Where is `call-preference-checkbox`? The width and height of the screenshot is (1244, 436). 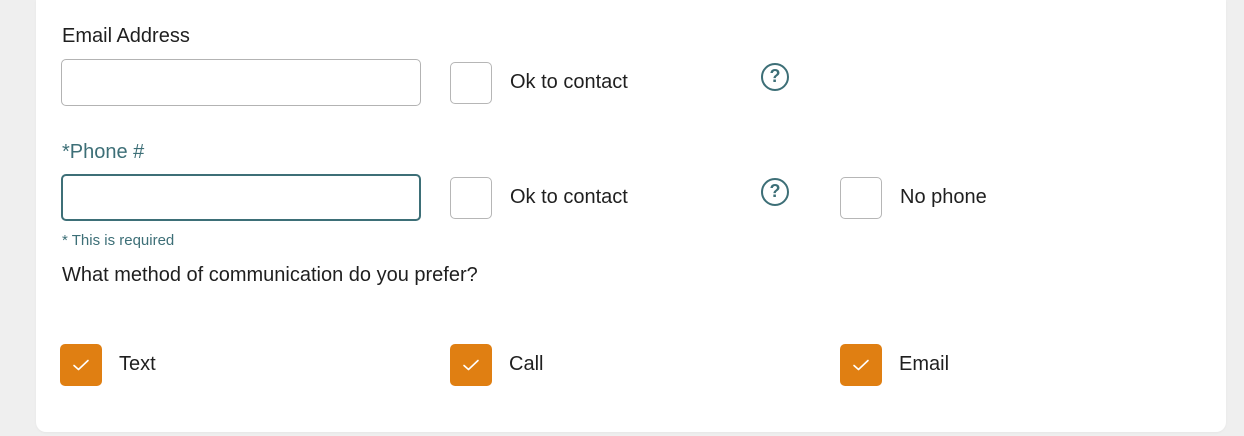 call-preference-checkbox is located at coordinates (471, 365).